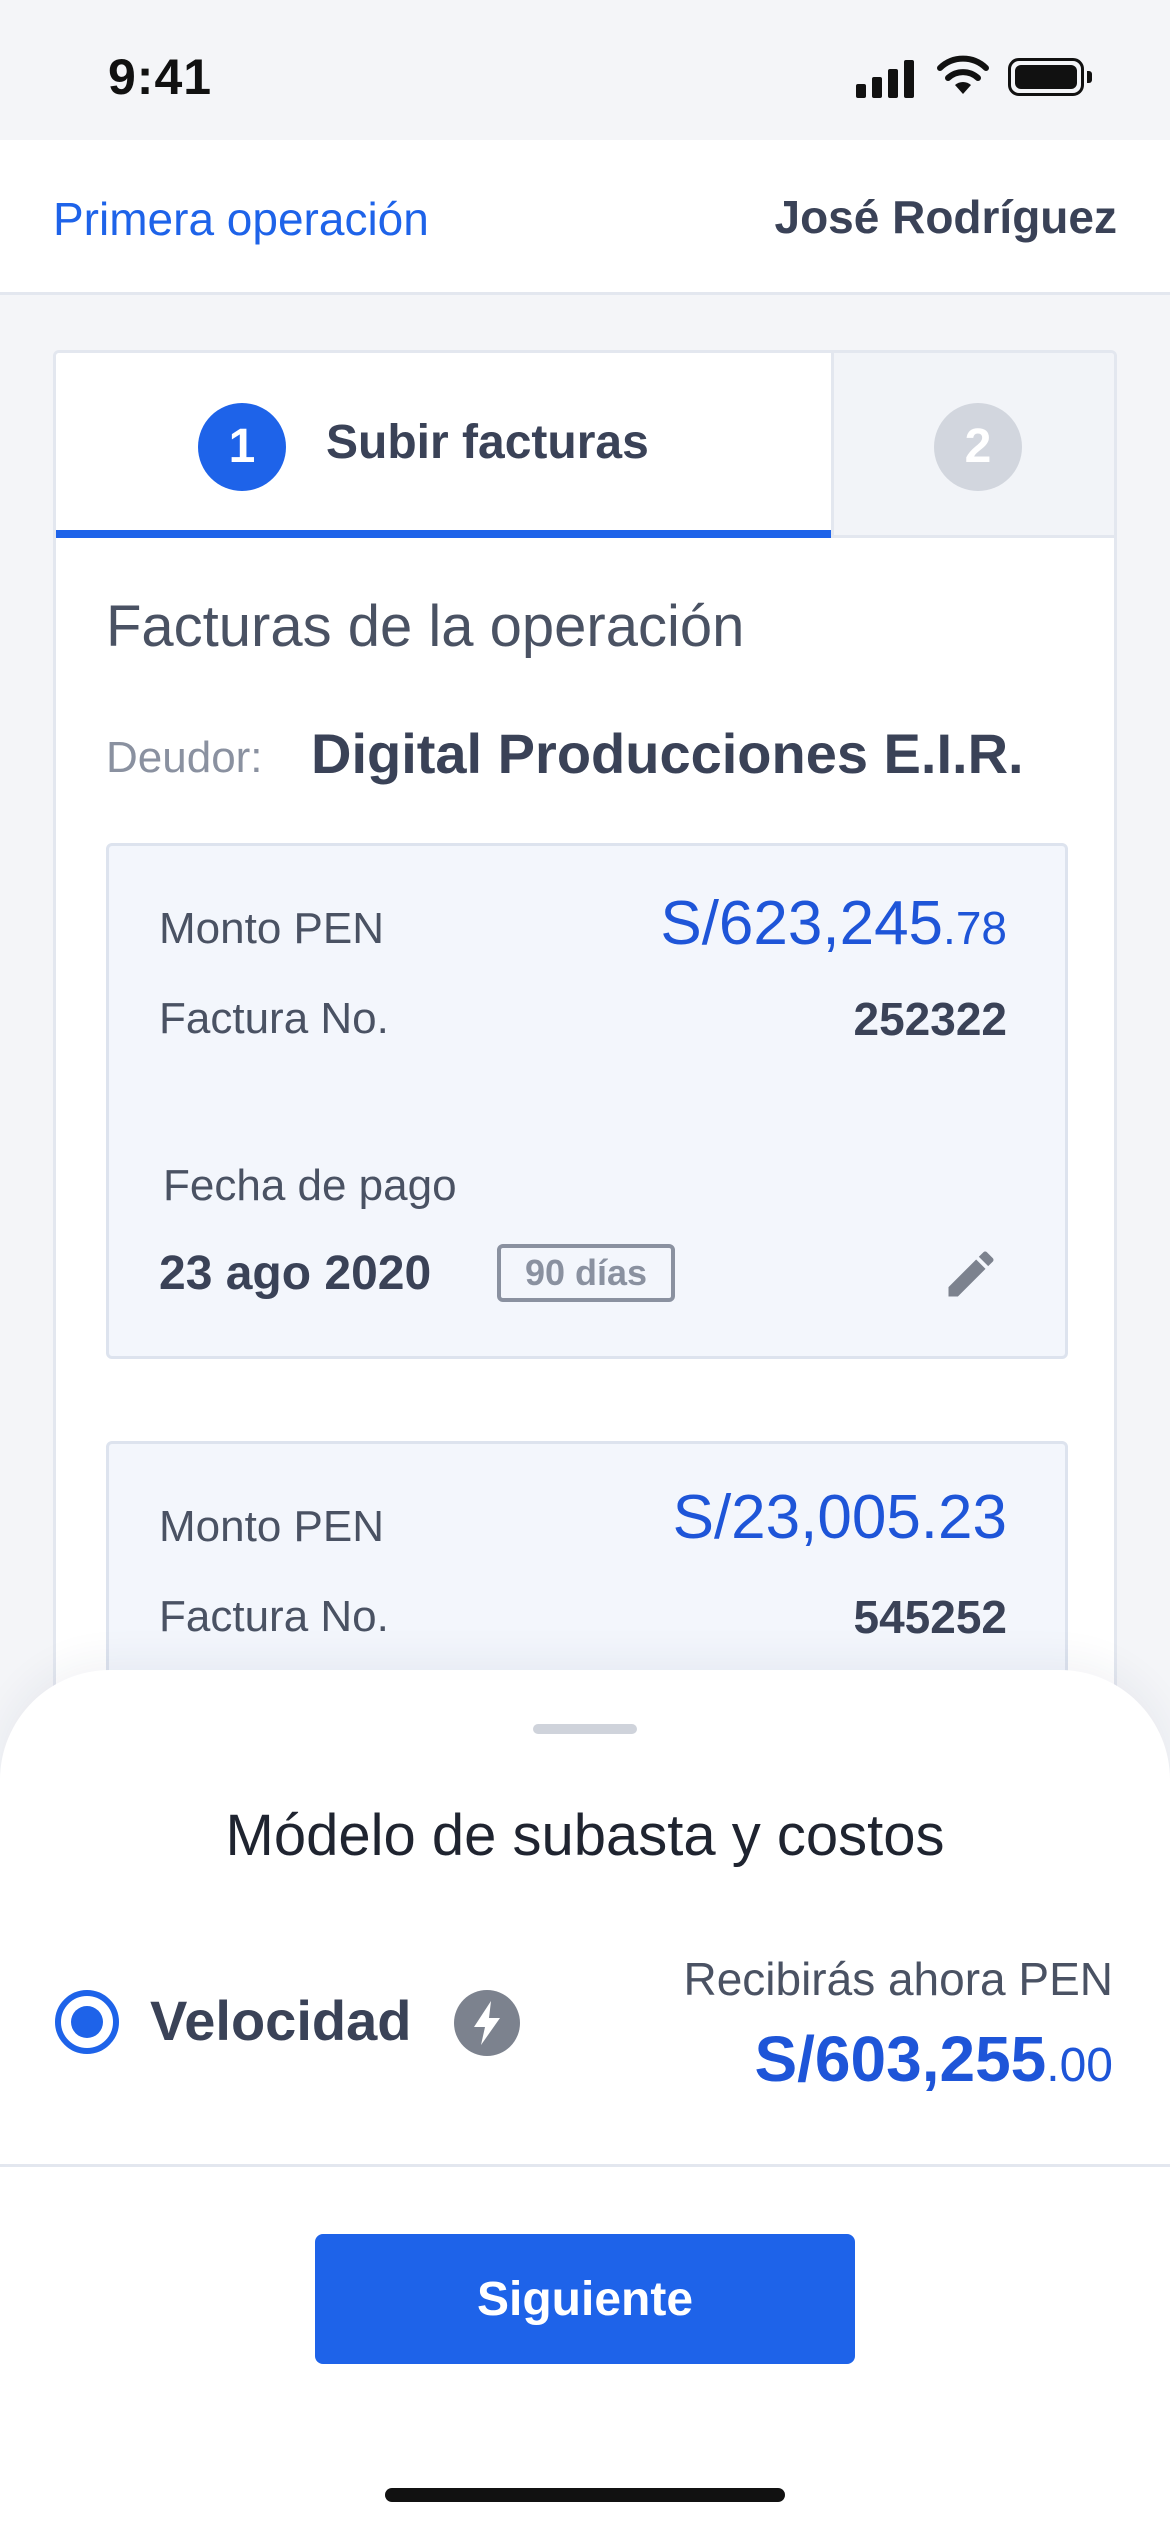 The width and height of the screenshot is (1170, 2532). I want to click on invoice-amount: S/23,005.23, so click(840, 1517).